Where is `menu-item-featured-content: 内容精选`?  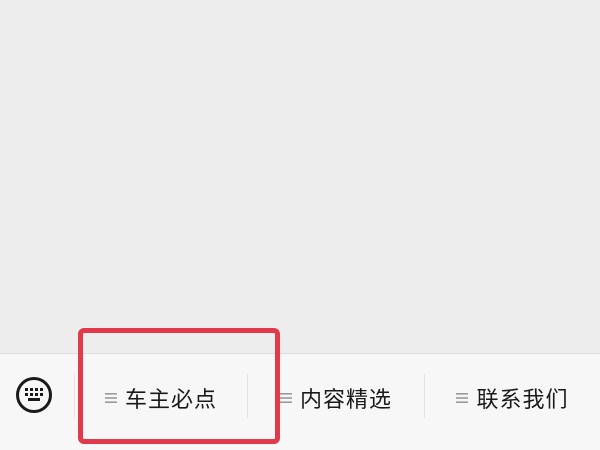
menu-item-featured-content: 内容精选 is located at coordinates (336, 398).